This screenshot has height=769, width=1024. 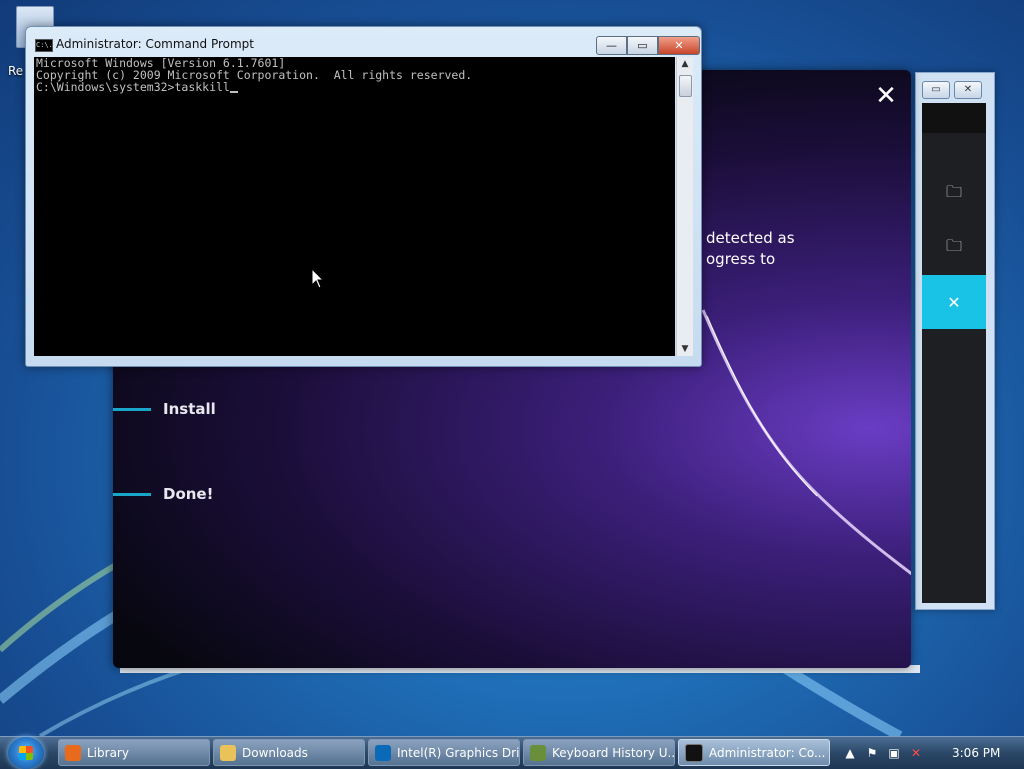 What do you see at coordinates (108, 752) in the screenshot?
I see `task-label: Library` at bounding box center [108, 752].